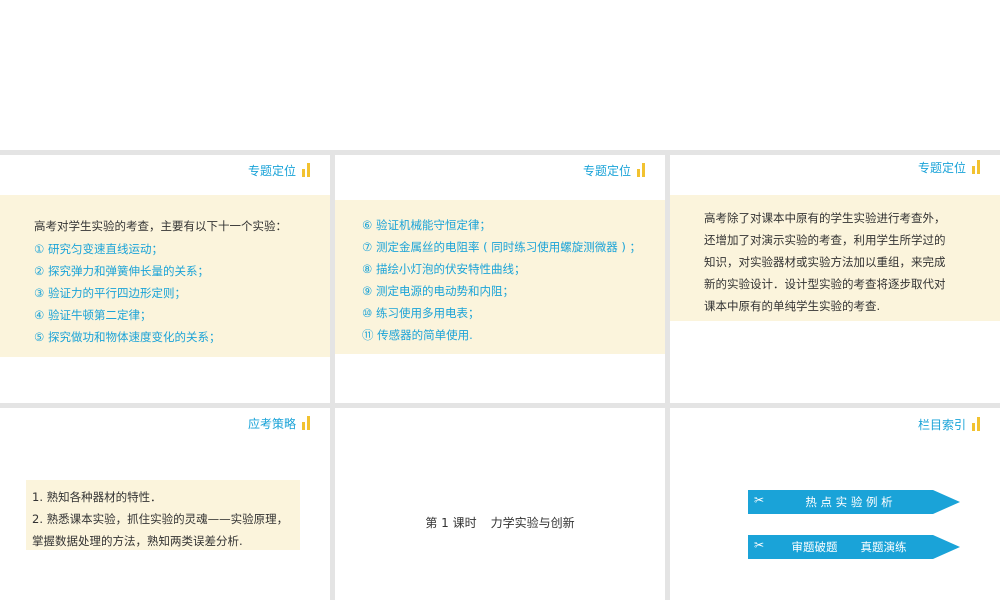 This screenshot has height=600, width=1000. Describe the element at coordinates (825, 284) in the screenshot. I see `paragraph-line: 新的实验设计．设计型实验的考查将逐步取代对` at that location.